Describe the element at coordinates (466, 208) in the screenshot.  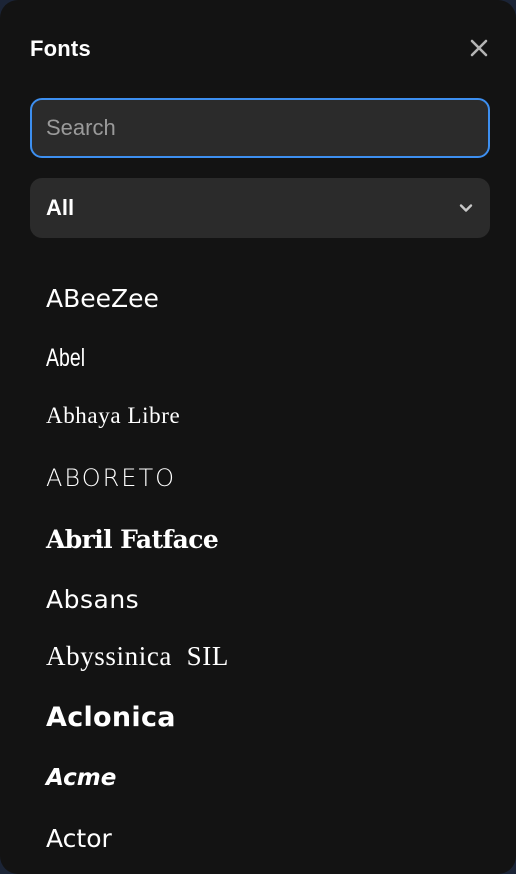
I see `chevron-down-icon` at that location.